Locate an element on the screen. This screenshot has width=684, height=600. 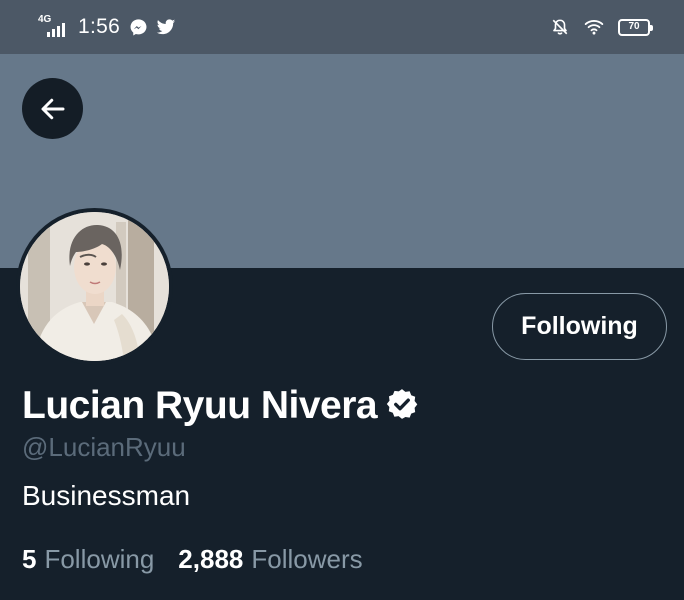
following-stat: 5 Following is located at coordinates (88, 559).